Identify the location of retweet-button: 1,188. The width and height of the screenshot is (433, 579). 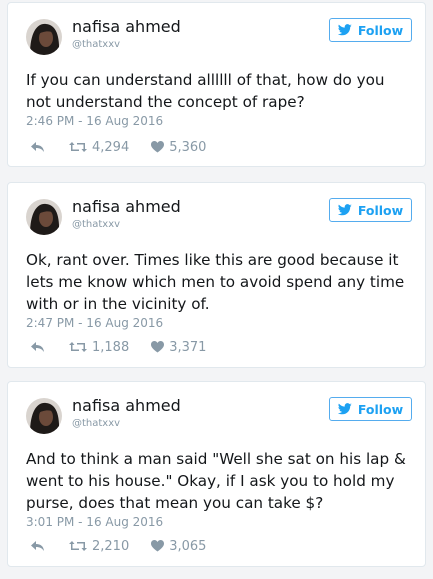
(99, 347).